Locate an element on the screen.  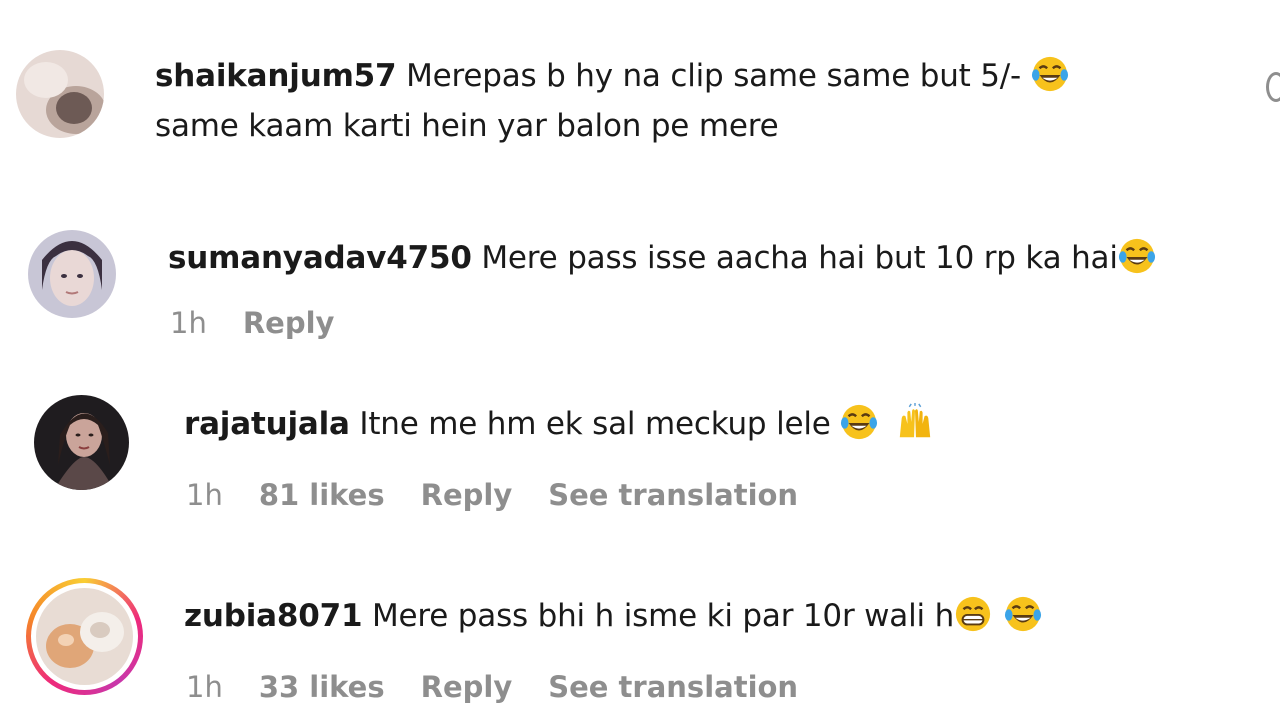
comment-meta: 1h 81 likes Reply See translation is located at coordinates (492, 495).